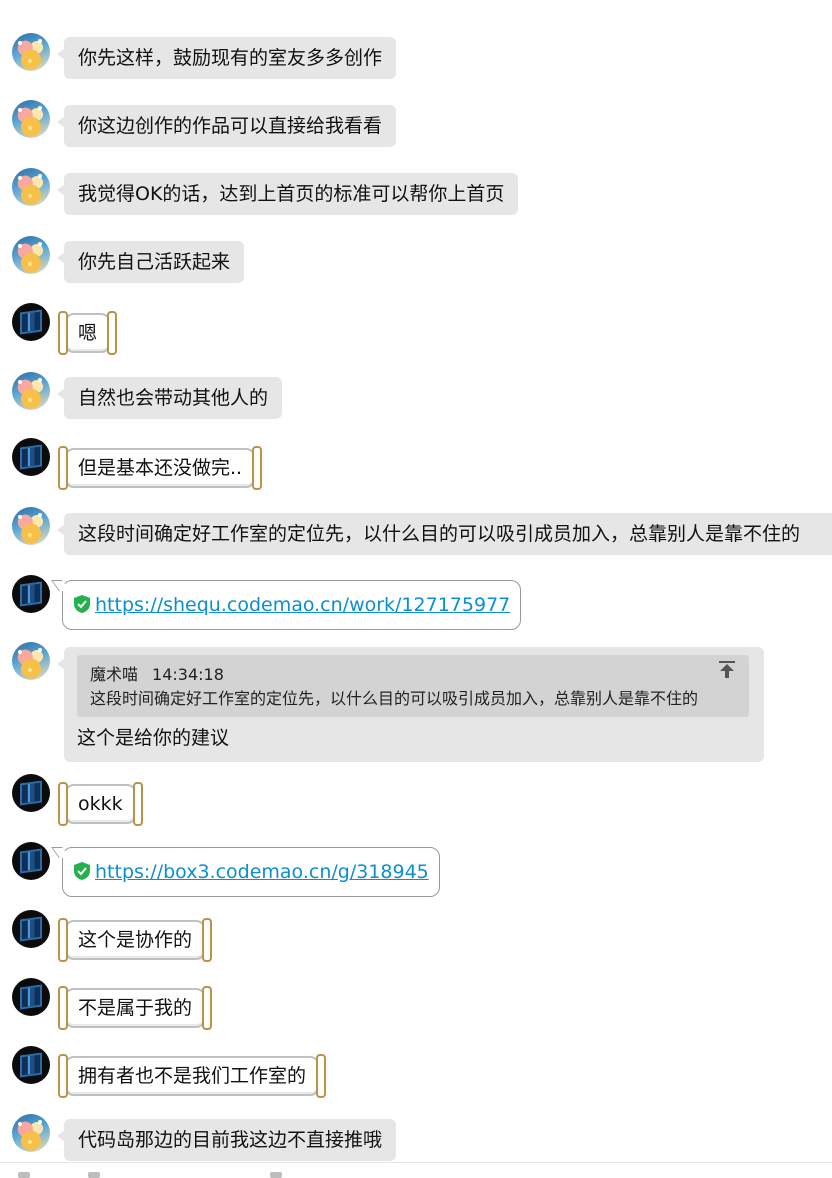 The width and height of the screenshot is (832, 1178). I want to click on message-bubble: 不是属于我的, so click(135, 1008).